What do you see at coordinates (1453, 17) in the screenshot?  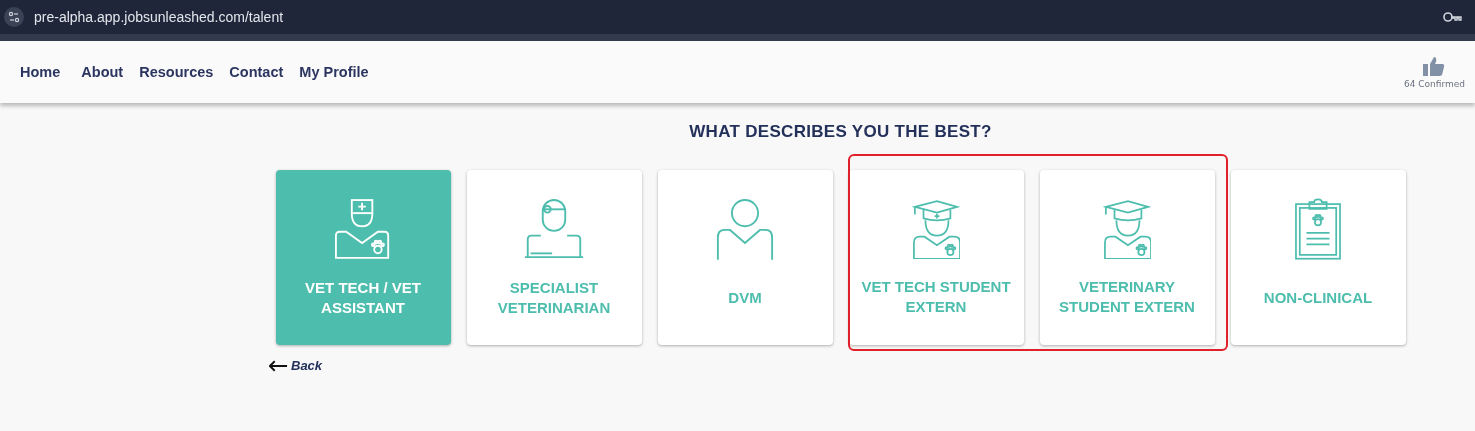 I see `key-icon` at bounding box center [1453, 17].